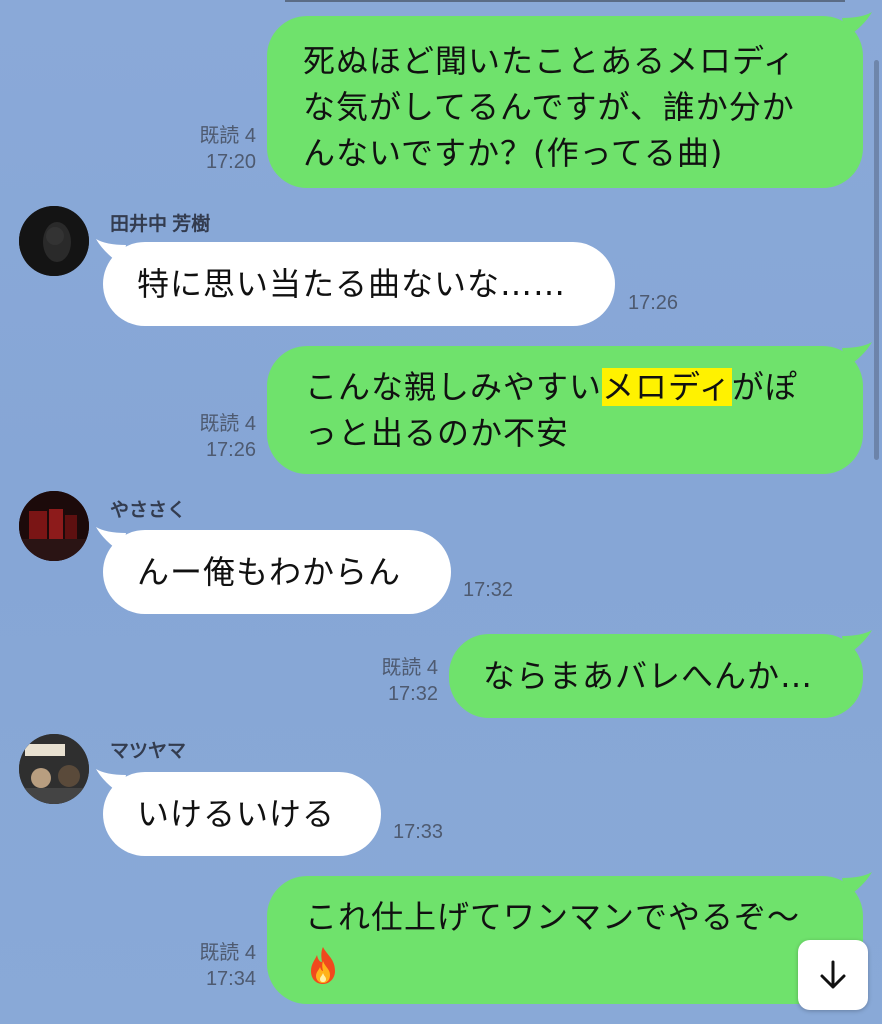  What do you see at coordinates (230, 162) in the screenshot?
I see `timestamp: 17:20` at bounding box center [230, 162].